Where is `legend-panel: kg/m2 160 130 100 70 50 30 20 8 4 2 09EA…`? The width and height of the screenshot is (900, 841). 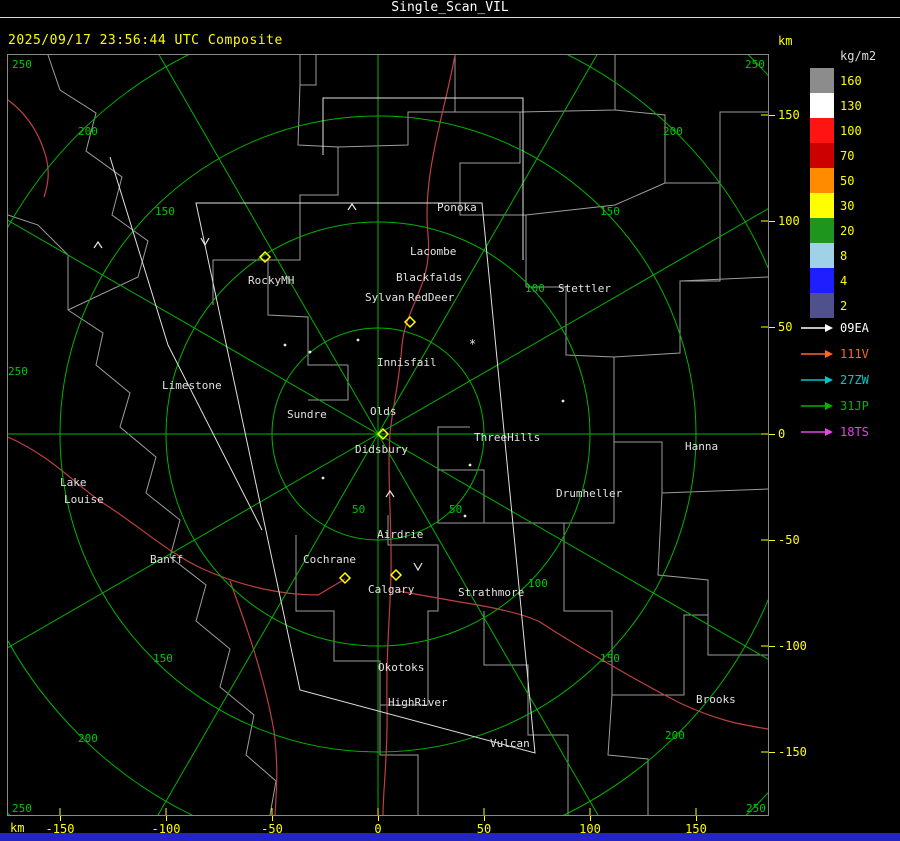
legend-panel: kg/m2 160 130 100 70 50 30 20 8 4 2 09EA… is located at coordinates (838, 244).